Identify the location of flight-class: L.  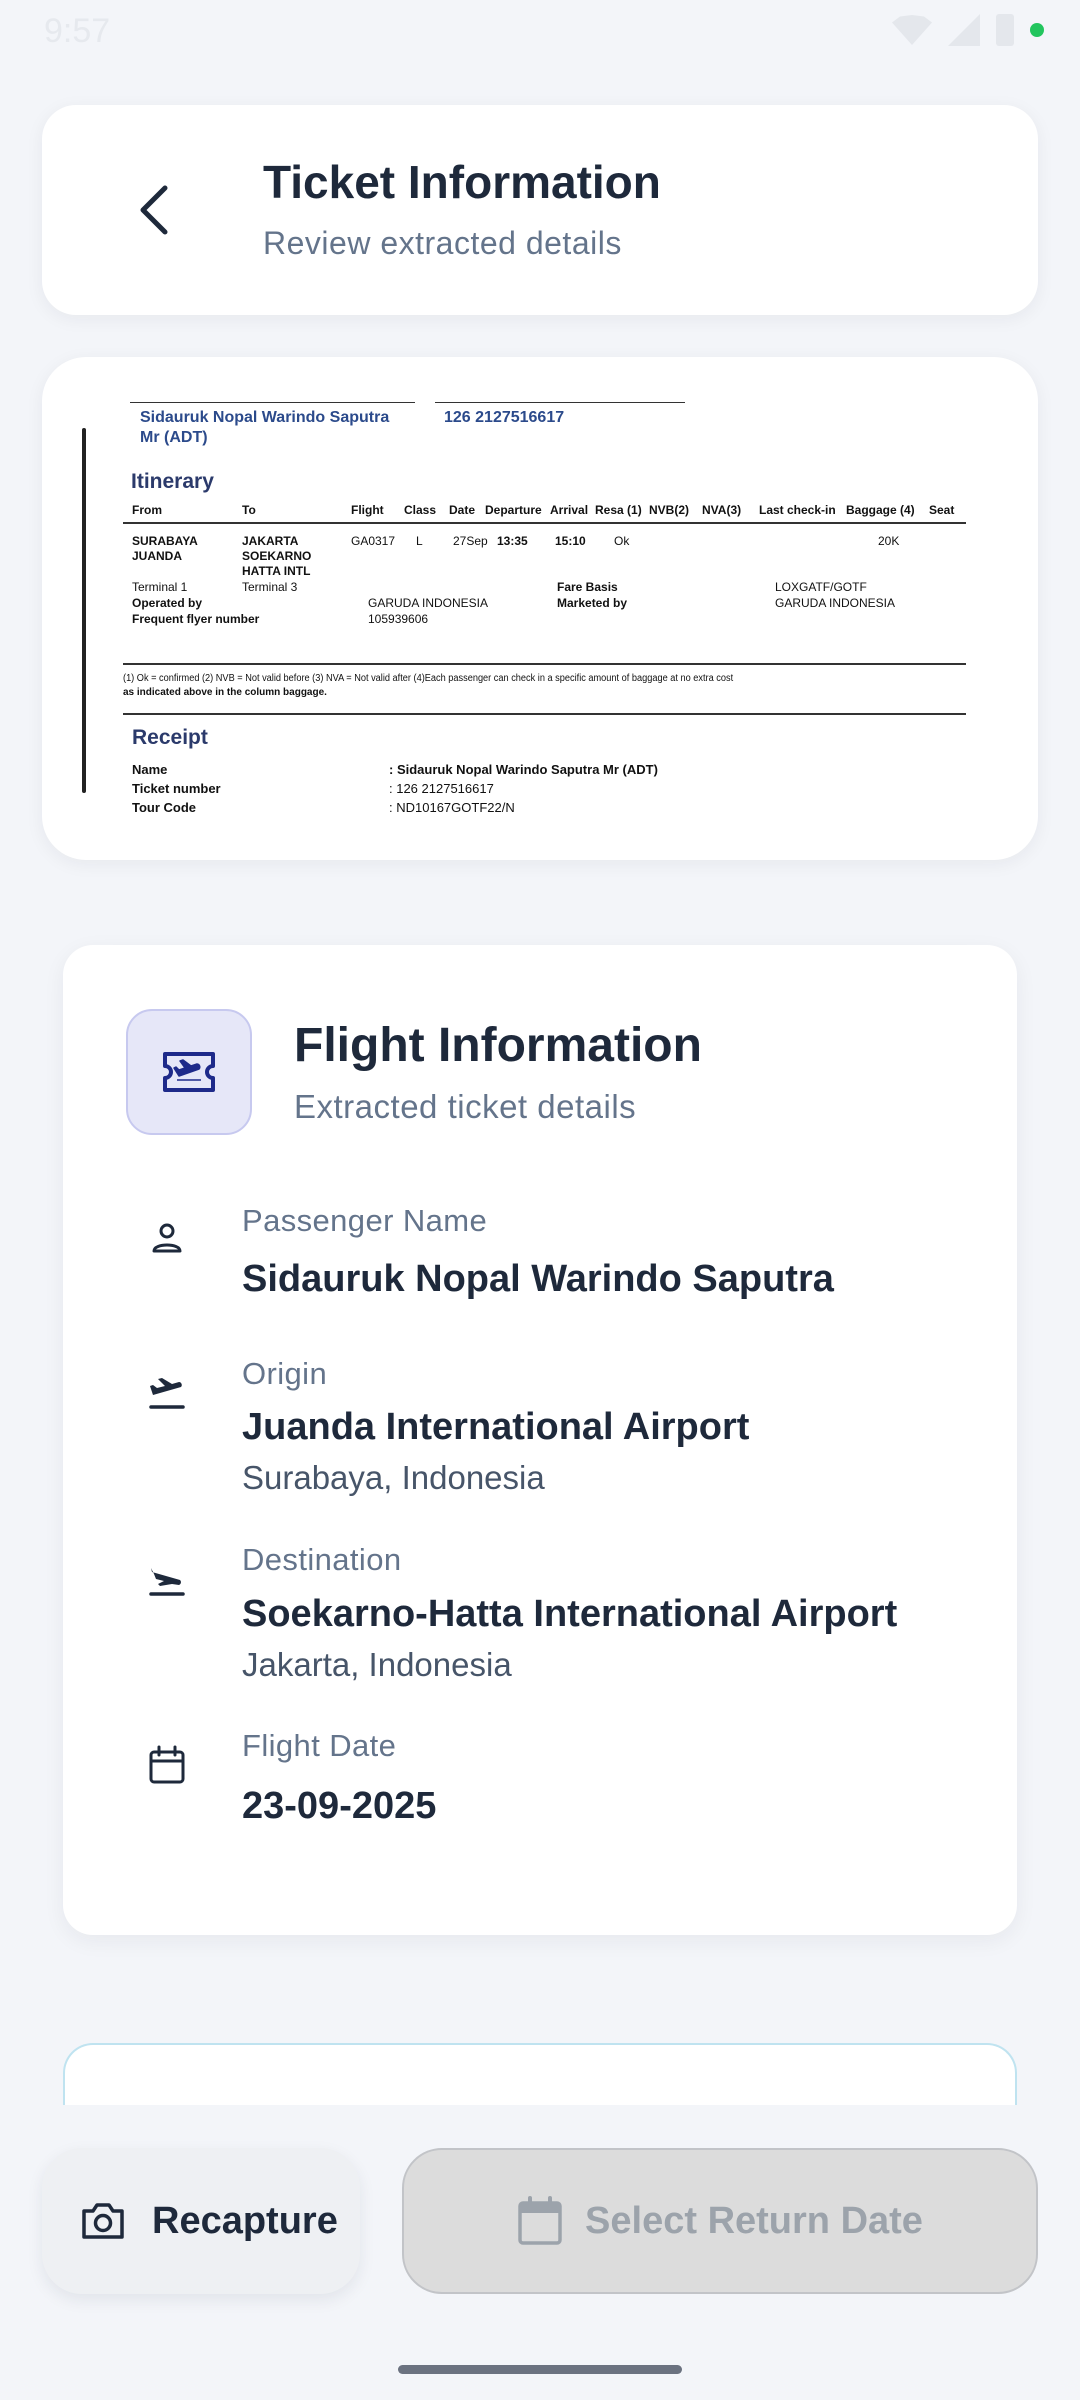
(419, 541).